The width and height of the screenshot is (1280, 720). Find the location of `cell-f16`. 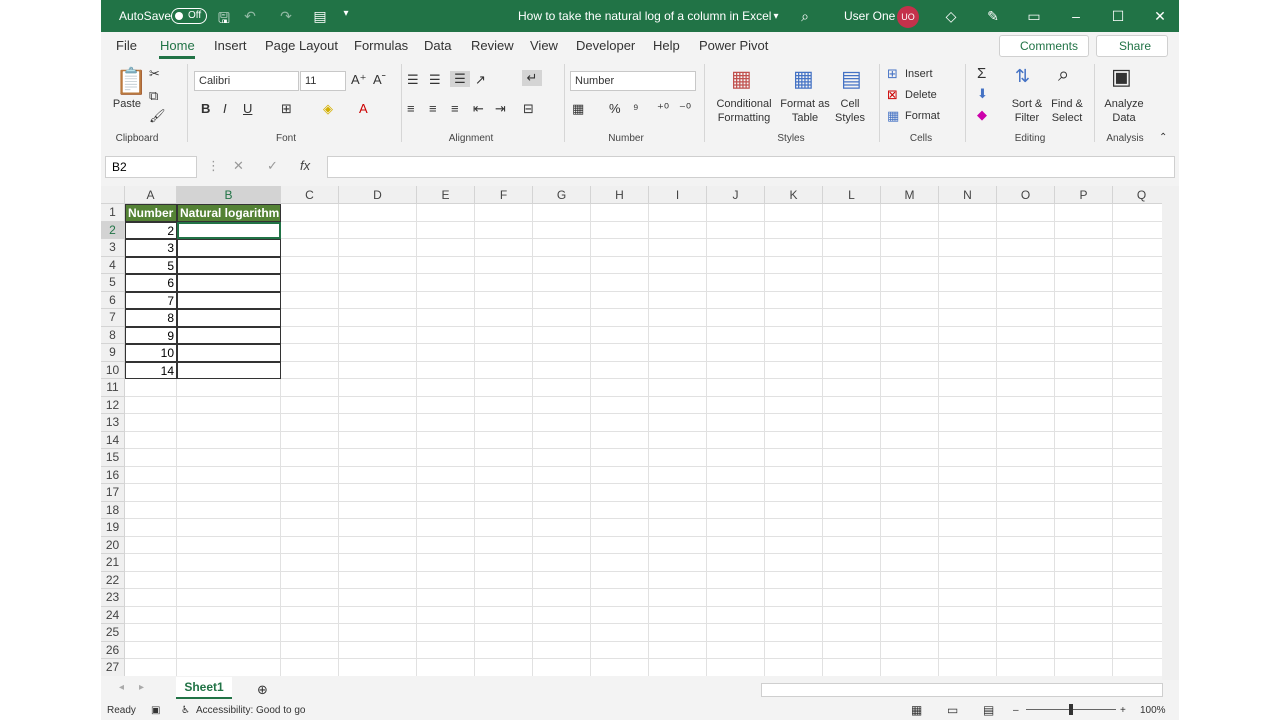

cell-f16 is located at coordinates (504, 475).